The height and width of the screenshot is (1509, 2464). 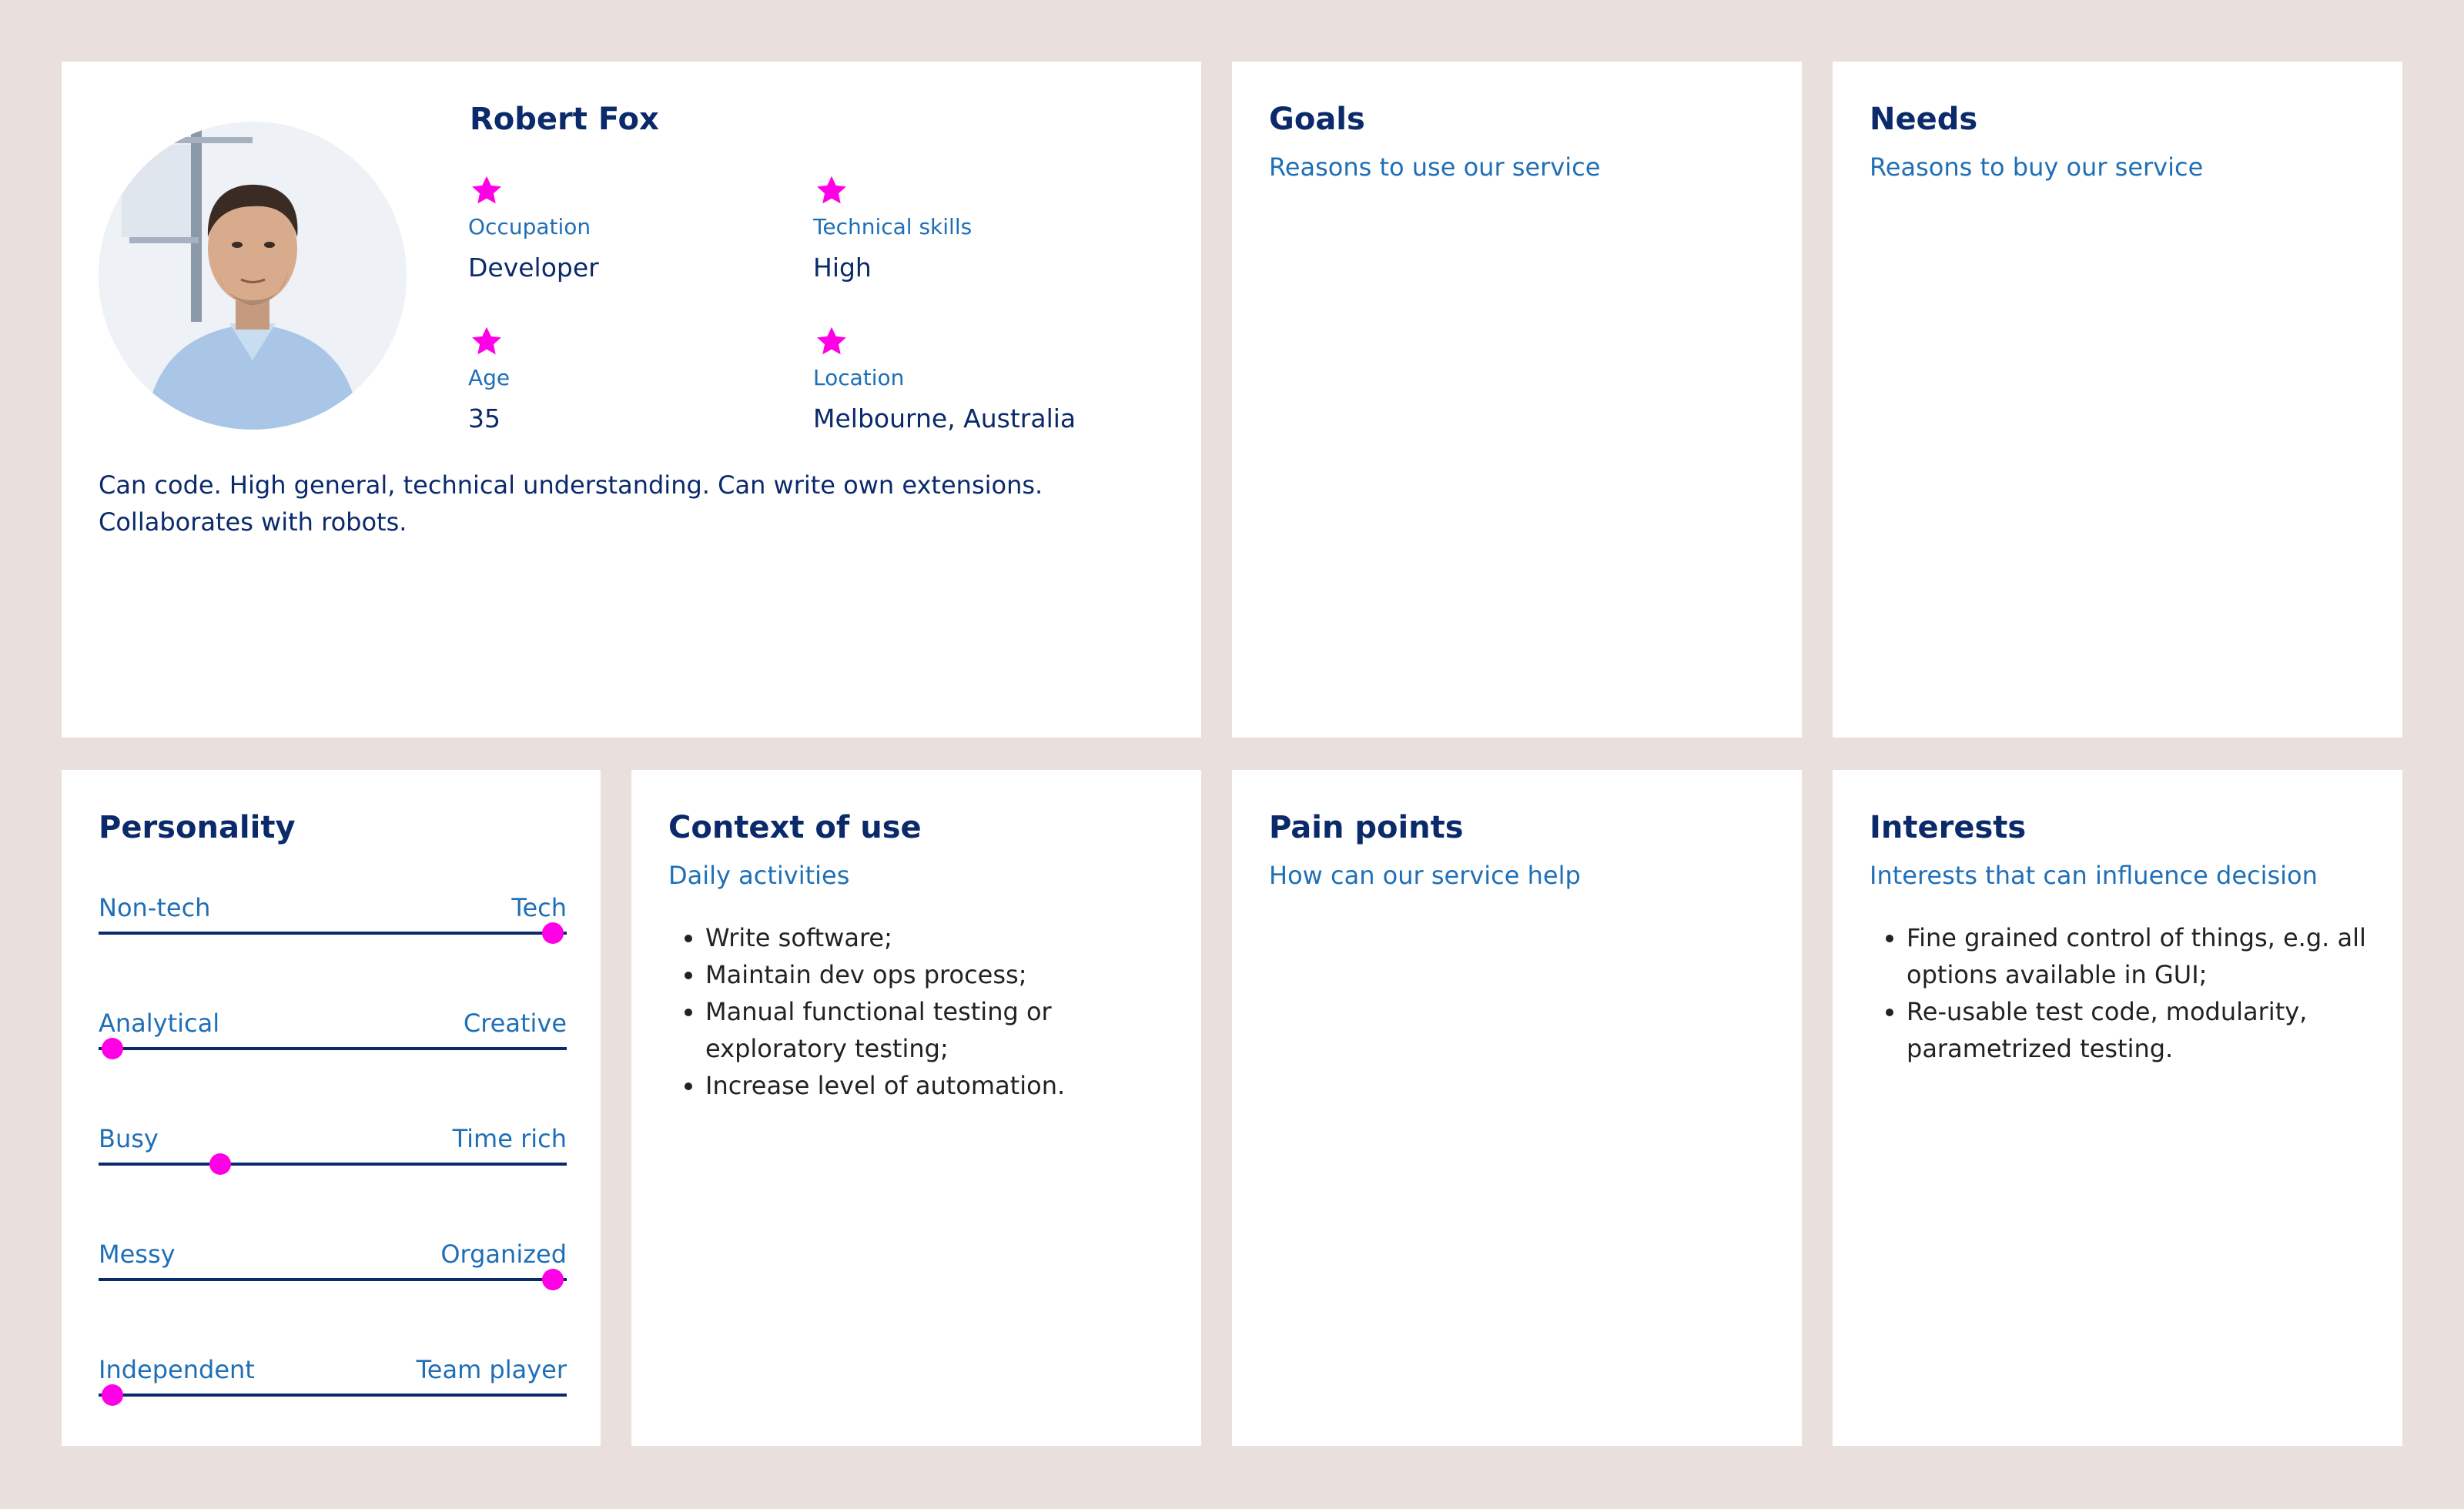 What do you see at coordinates (2094, 875) in the screenshot?
I see `interests-subtitle: Interests that can influence decision` at bounding box center [2094, 875].